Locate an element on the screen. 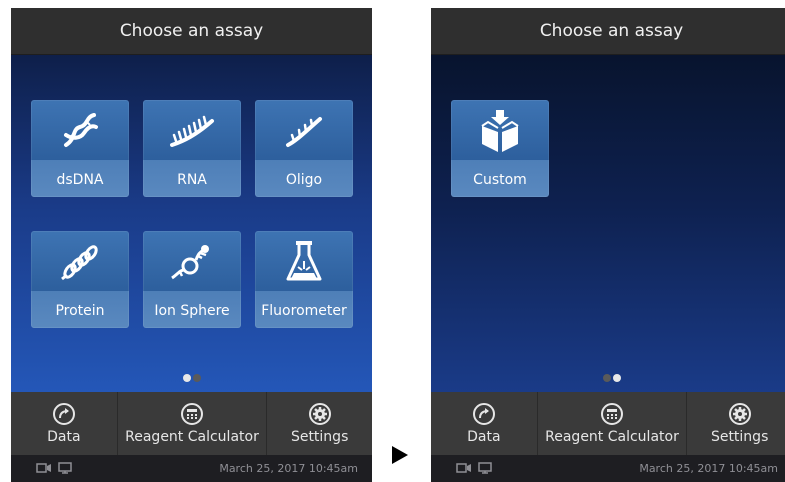 Image resolution: width=785 pixels, height=482 pixels. protein-coil-icon is located at coordinates (80, 262).